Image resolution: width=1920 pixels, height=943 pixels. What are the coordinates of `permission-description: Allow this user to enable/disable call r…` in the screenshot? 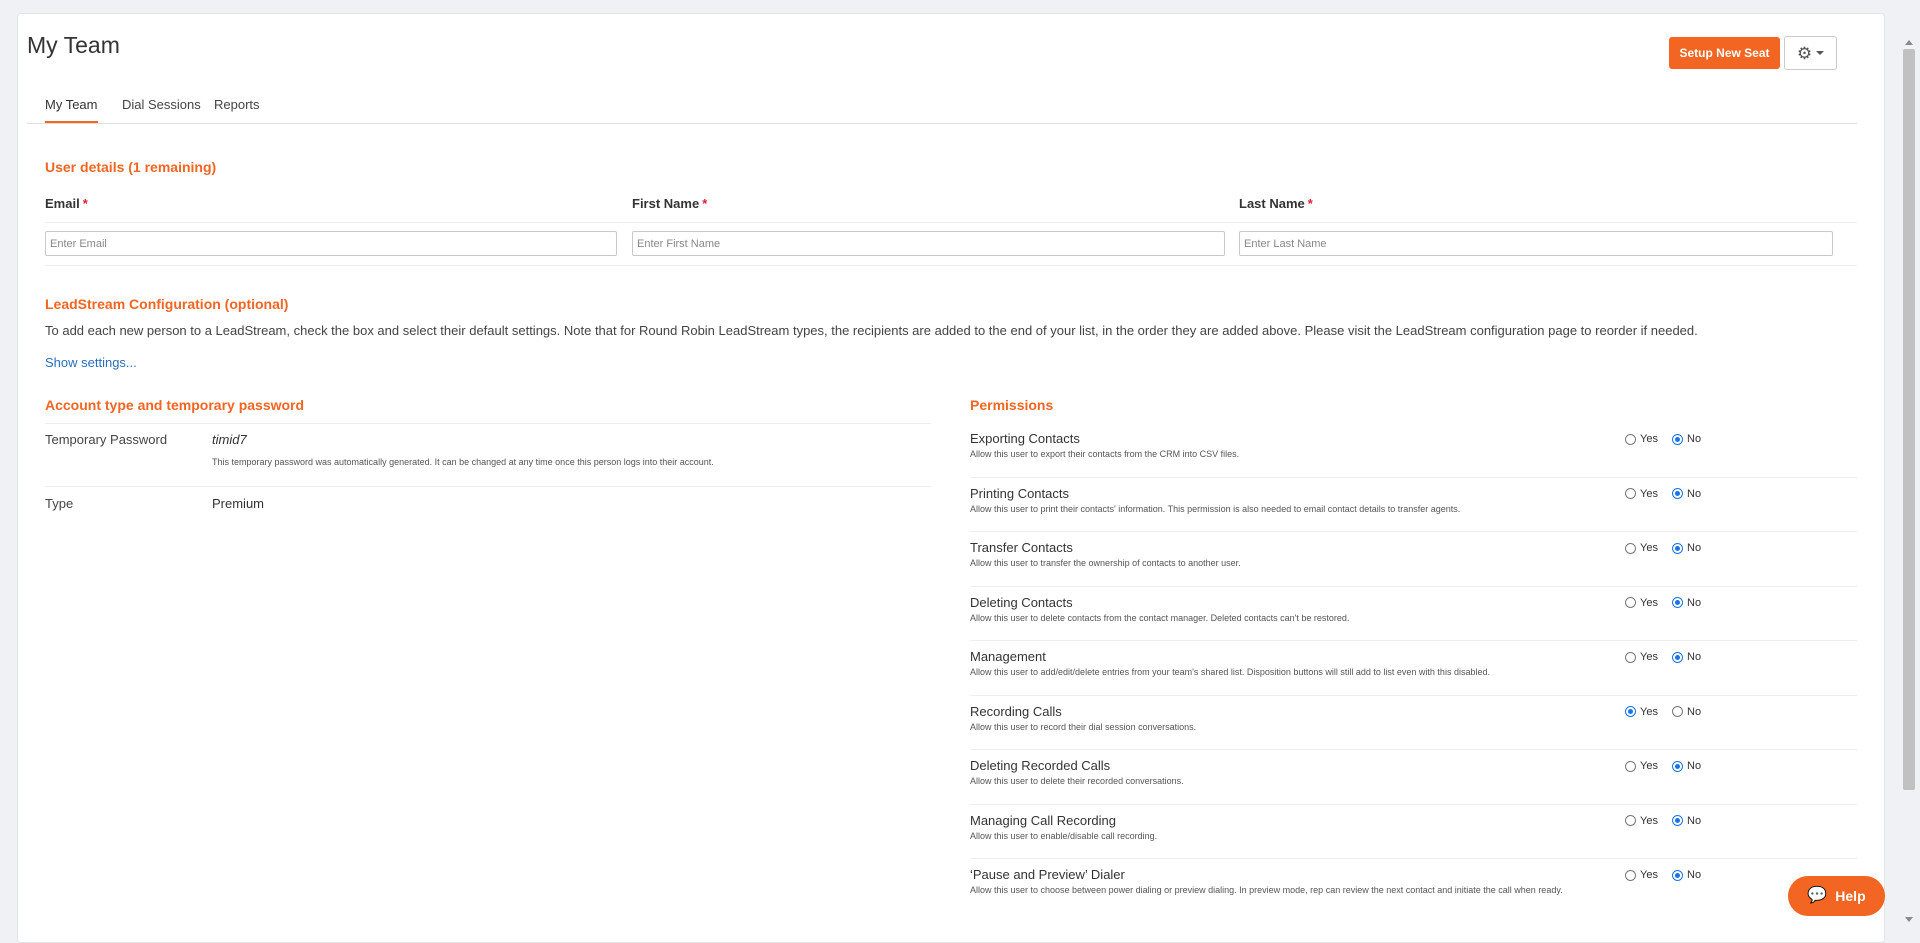 It's located at (1064, 835).